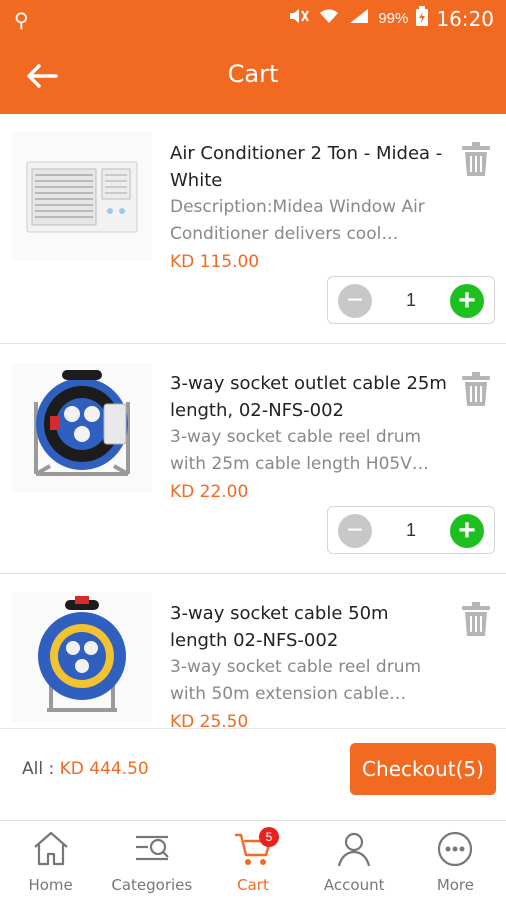  Describe the element at coordinates (209, 720) in the screenshot. I see `product-price: KD 25.50` at that location.